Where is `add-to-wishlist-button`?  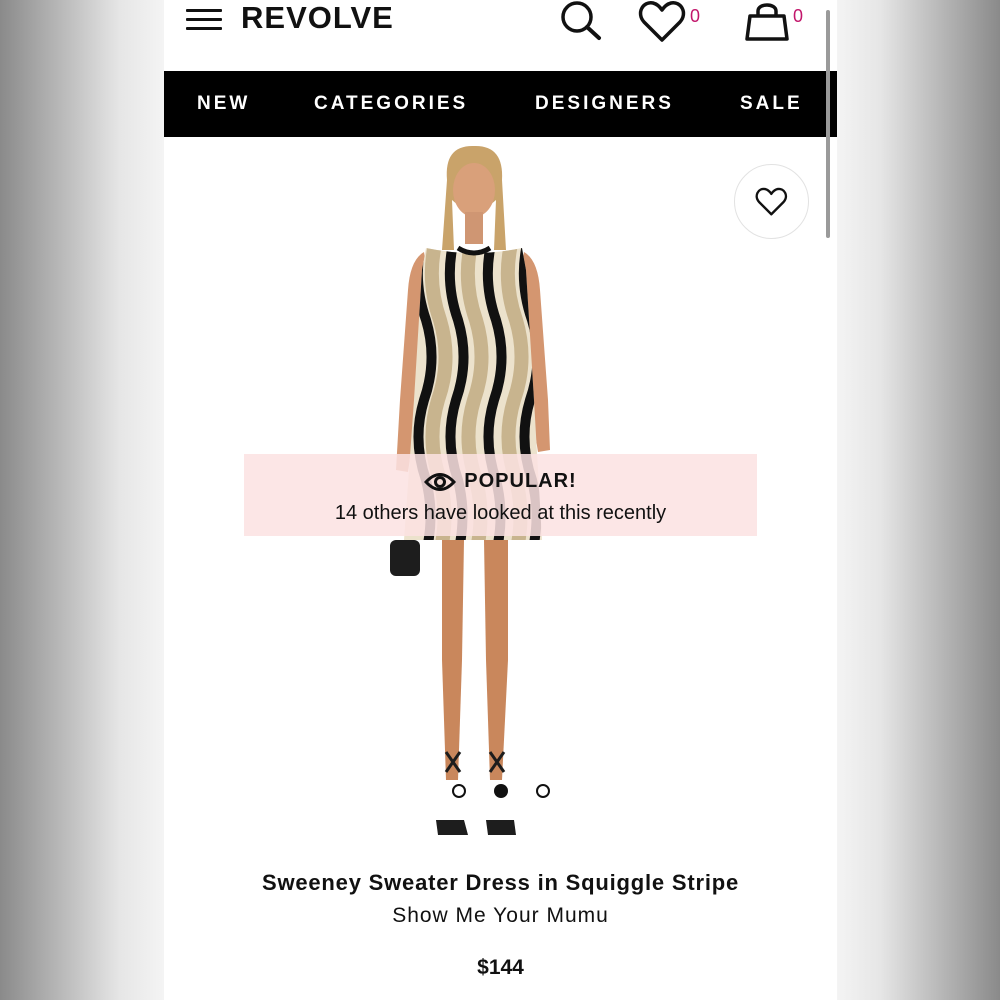 add-to-wishlist-button is located at coordinates (771, 201).